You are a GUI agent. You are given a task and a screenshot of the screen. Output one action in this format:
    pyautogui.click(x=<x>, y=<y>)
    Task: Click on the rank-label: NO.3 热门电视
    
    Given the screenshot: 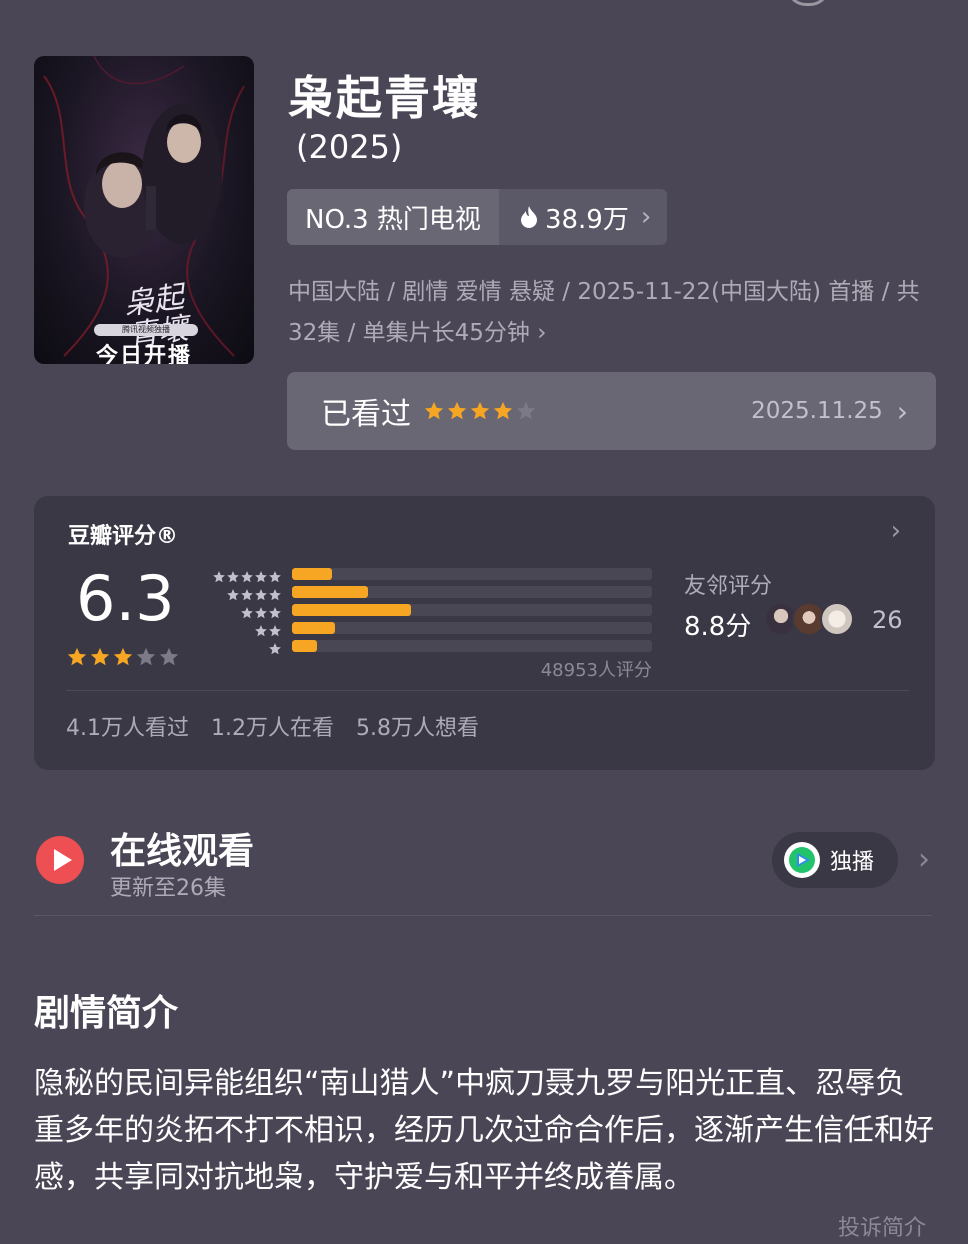 What is the action you would take?
    pyautogui.click(x=393, y=217)
    